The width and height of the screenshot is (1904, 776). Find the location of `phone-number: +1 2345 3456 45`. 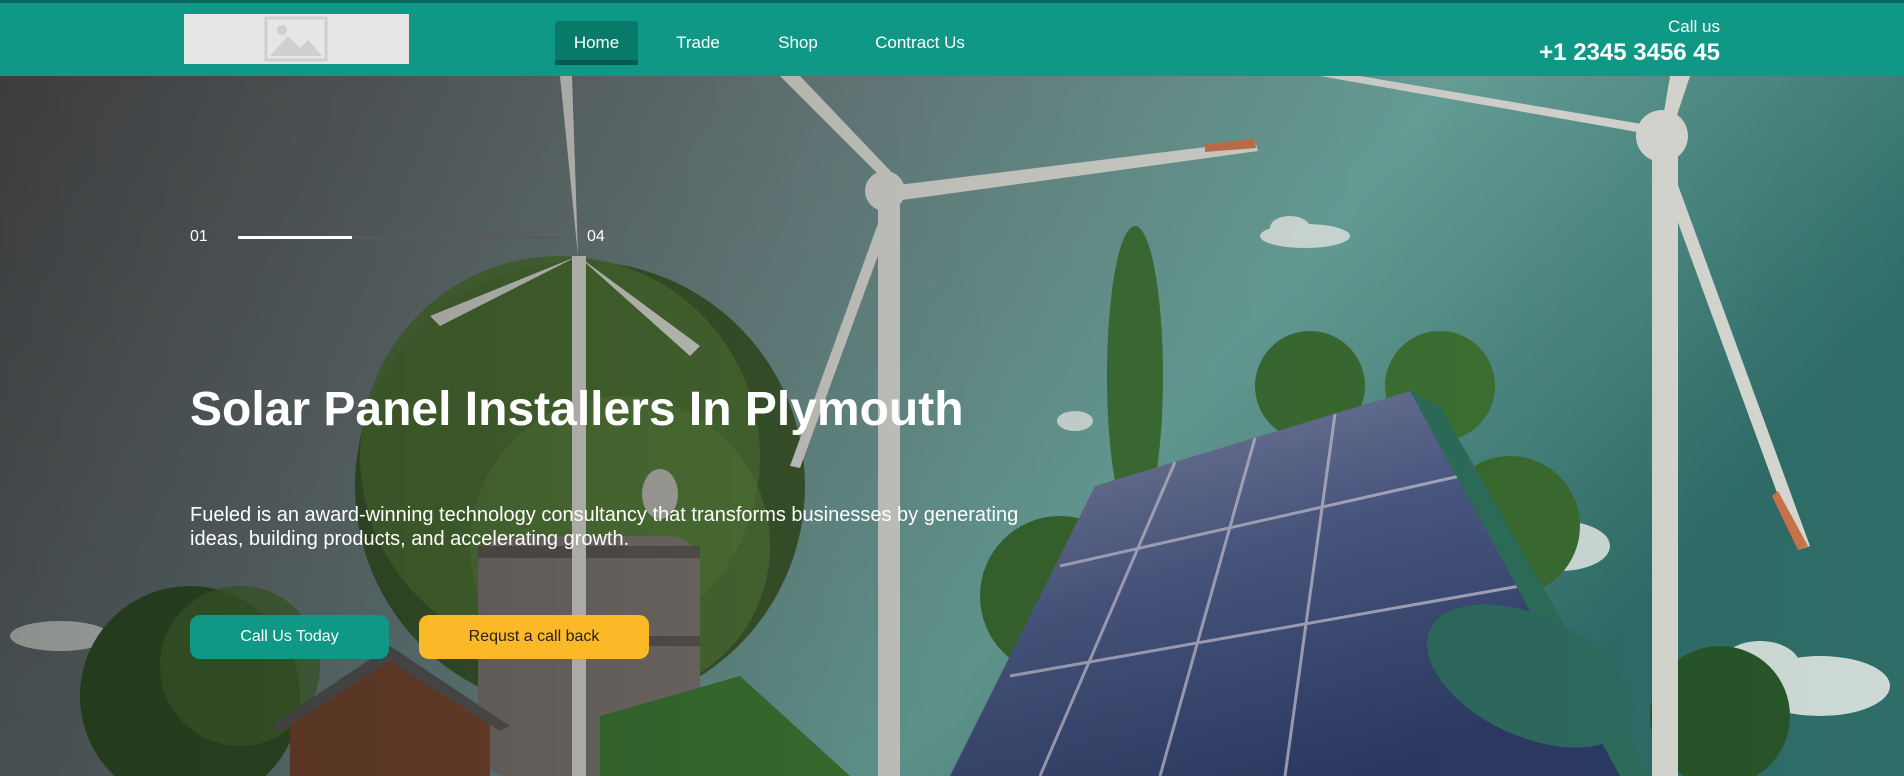

phone-number: +1 2345 3456 45 is located at coordinates (1629, 53).